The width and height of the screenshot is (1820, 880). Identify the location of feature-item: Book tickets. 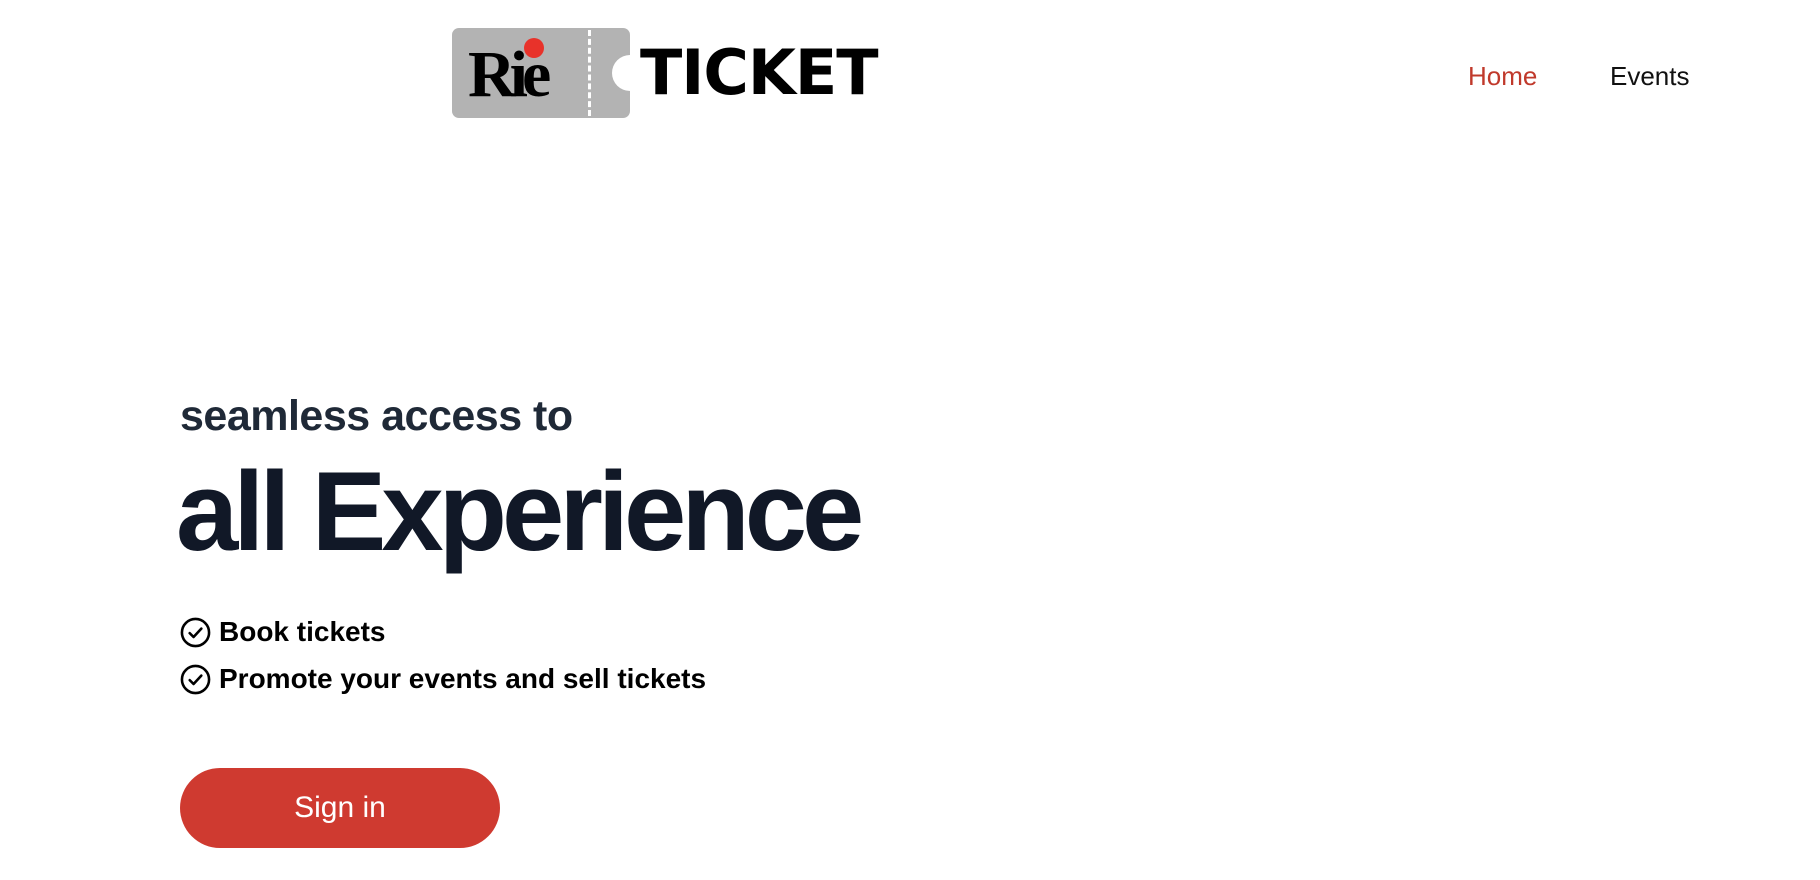
(283, 632).